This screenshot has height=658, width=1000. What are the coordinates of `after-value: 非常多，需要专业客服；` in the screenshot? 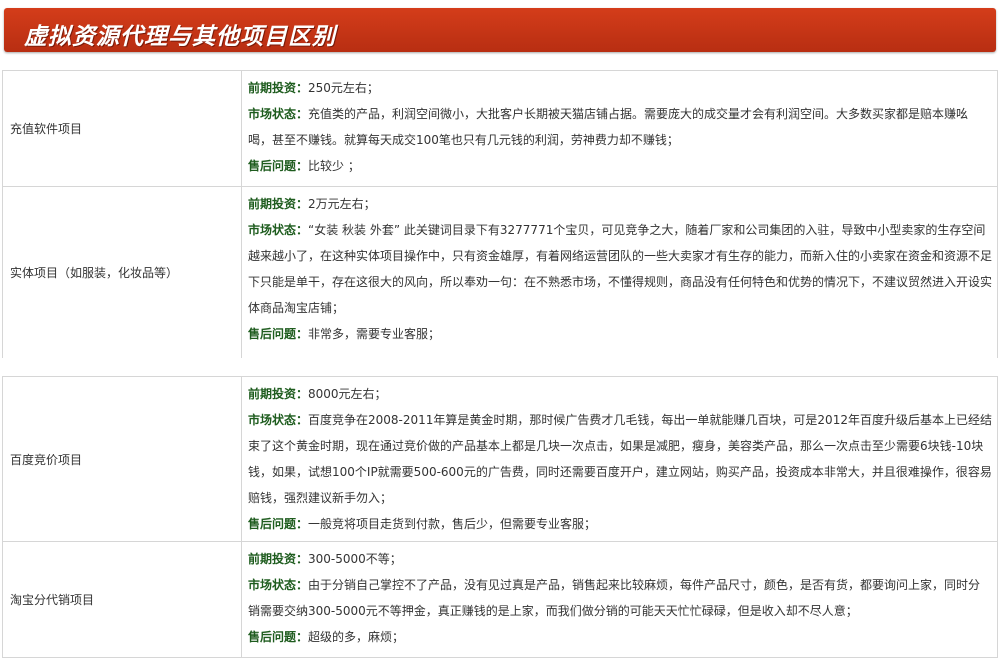 It's located at (374, 334).